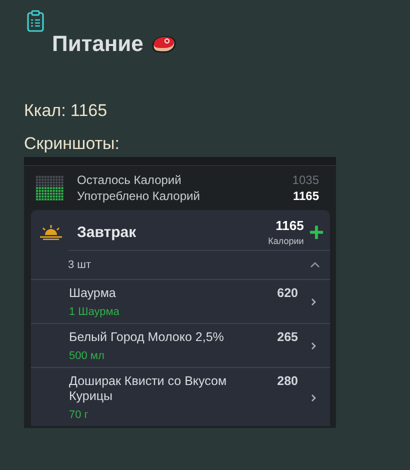 This screenshot has height=470, width=410. Describe the element at coordinates (51, 232) in the screenshot. I see `sunrise-icon` at that location.